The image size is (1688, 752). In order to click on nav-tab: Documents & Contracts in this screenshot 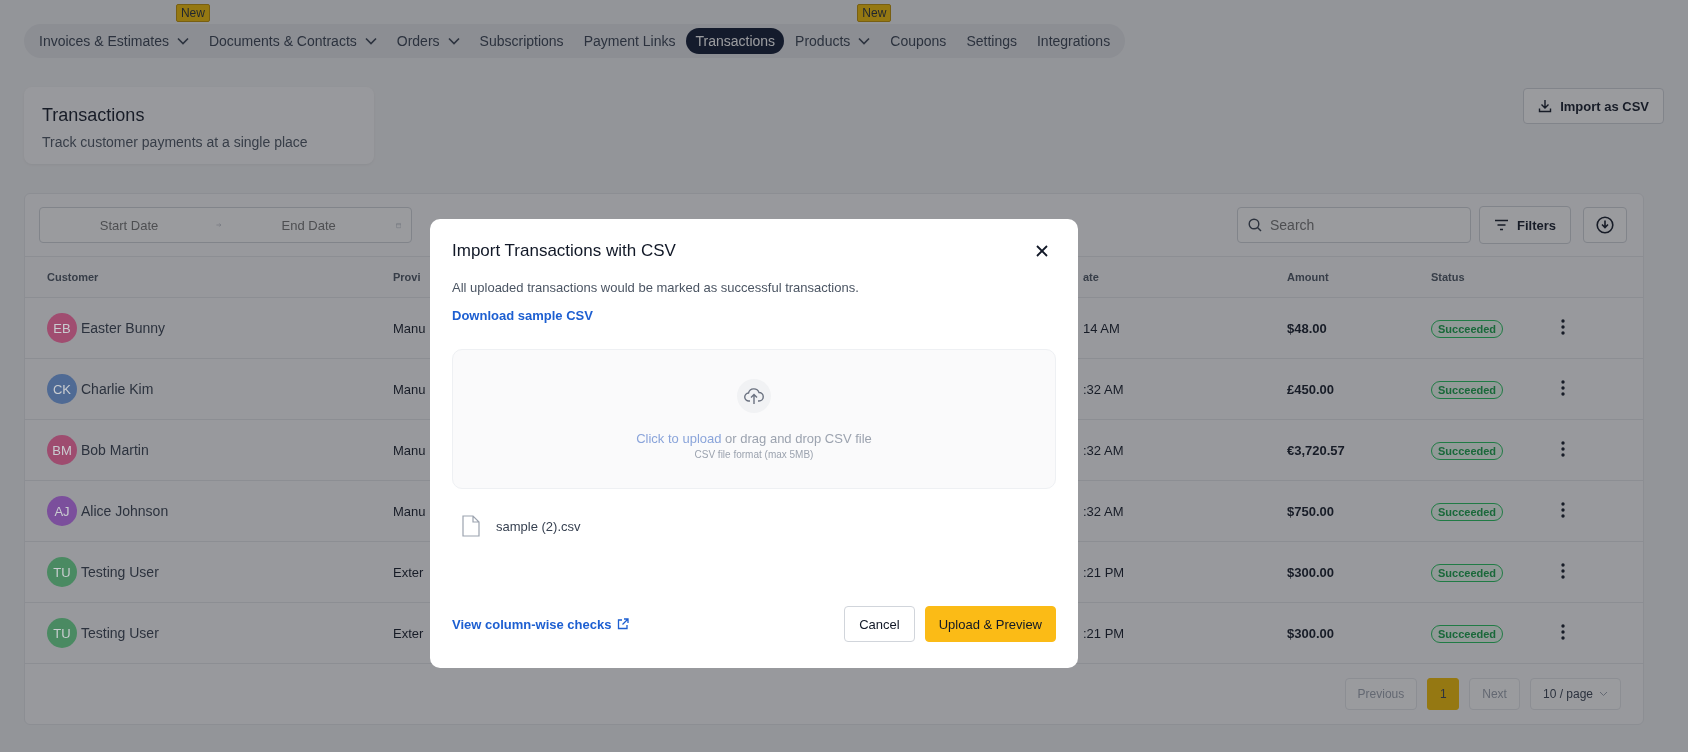, I will do `click(292, 41)`.